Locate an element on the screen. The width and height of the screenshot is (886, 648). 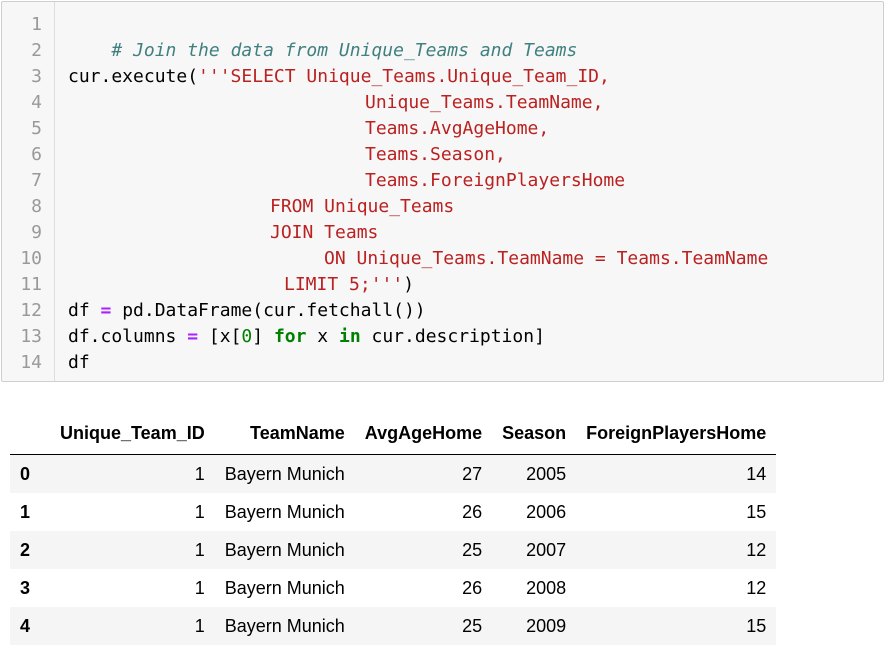
sql-string: FROM Unique_Teams is located at coordinates (362, 206).